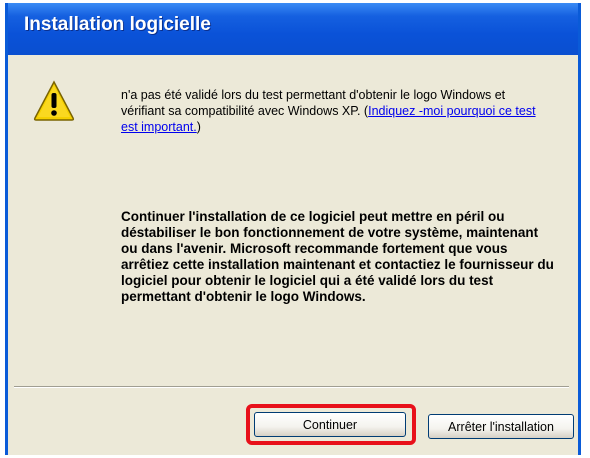 This screenshot has width=590, height=458. Describe the element at coordinates (330, 424) in the screenshot. I see `continue-button: Continuer` at that location.